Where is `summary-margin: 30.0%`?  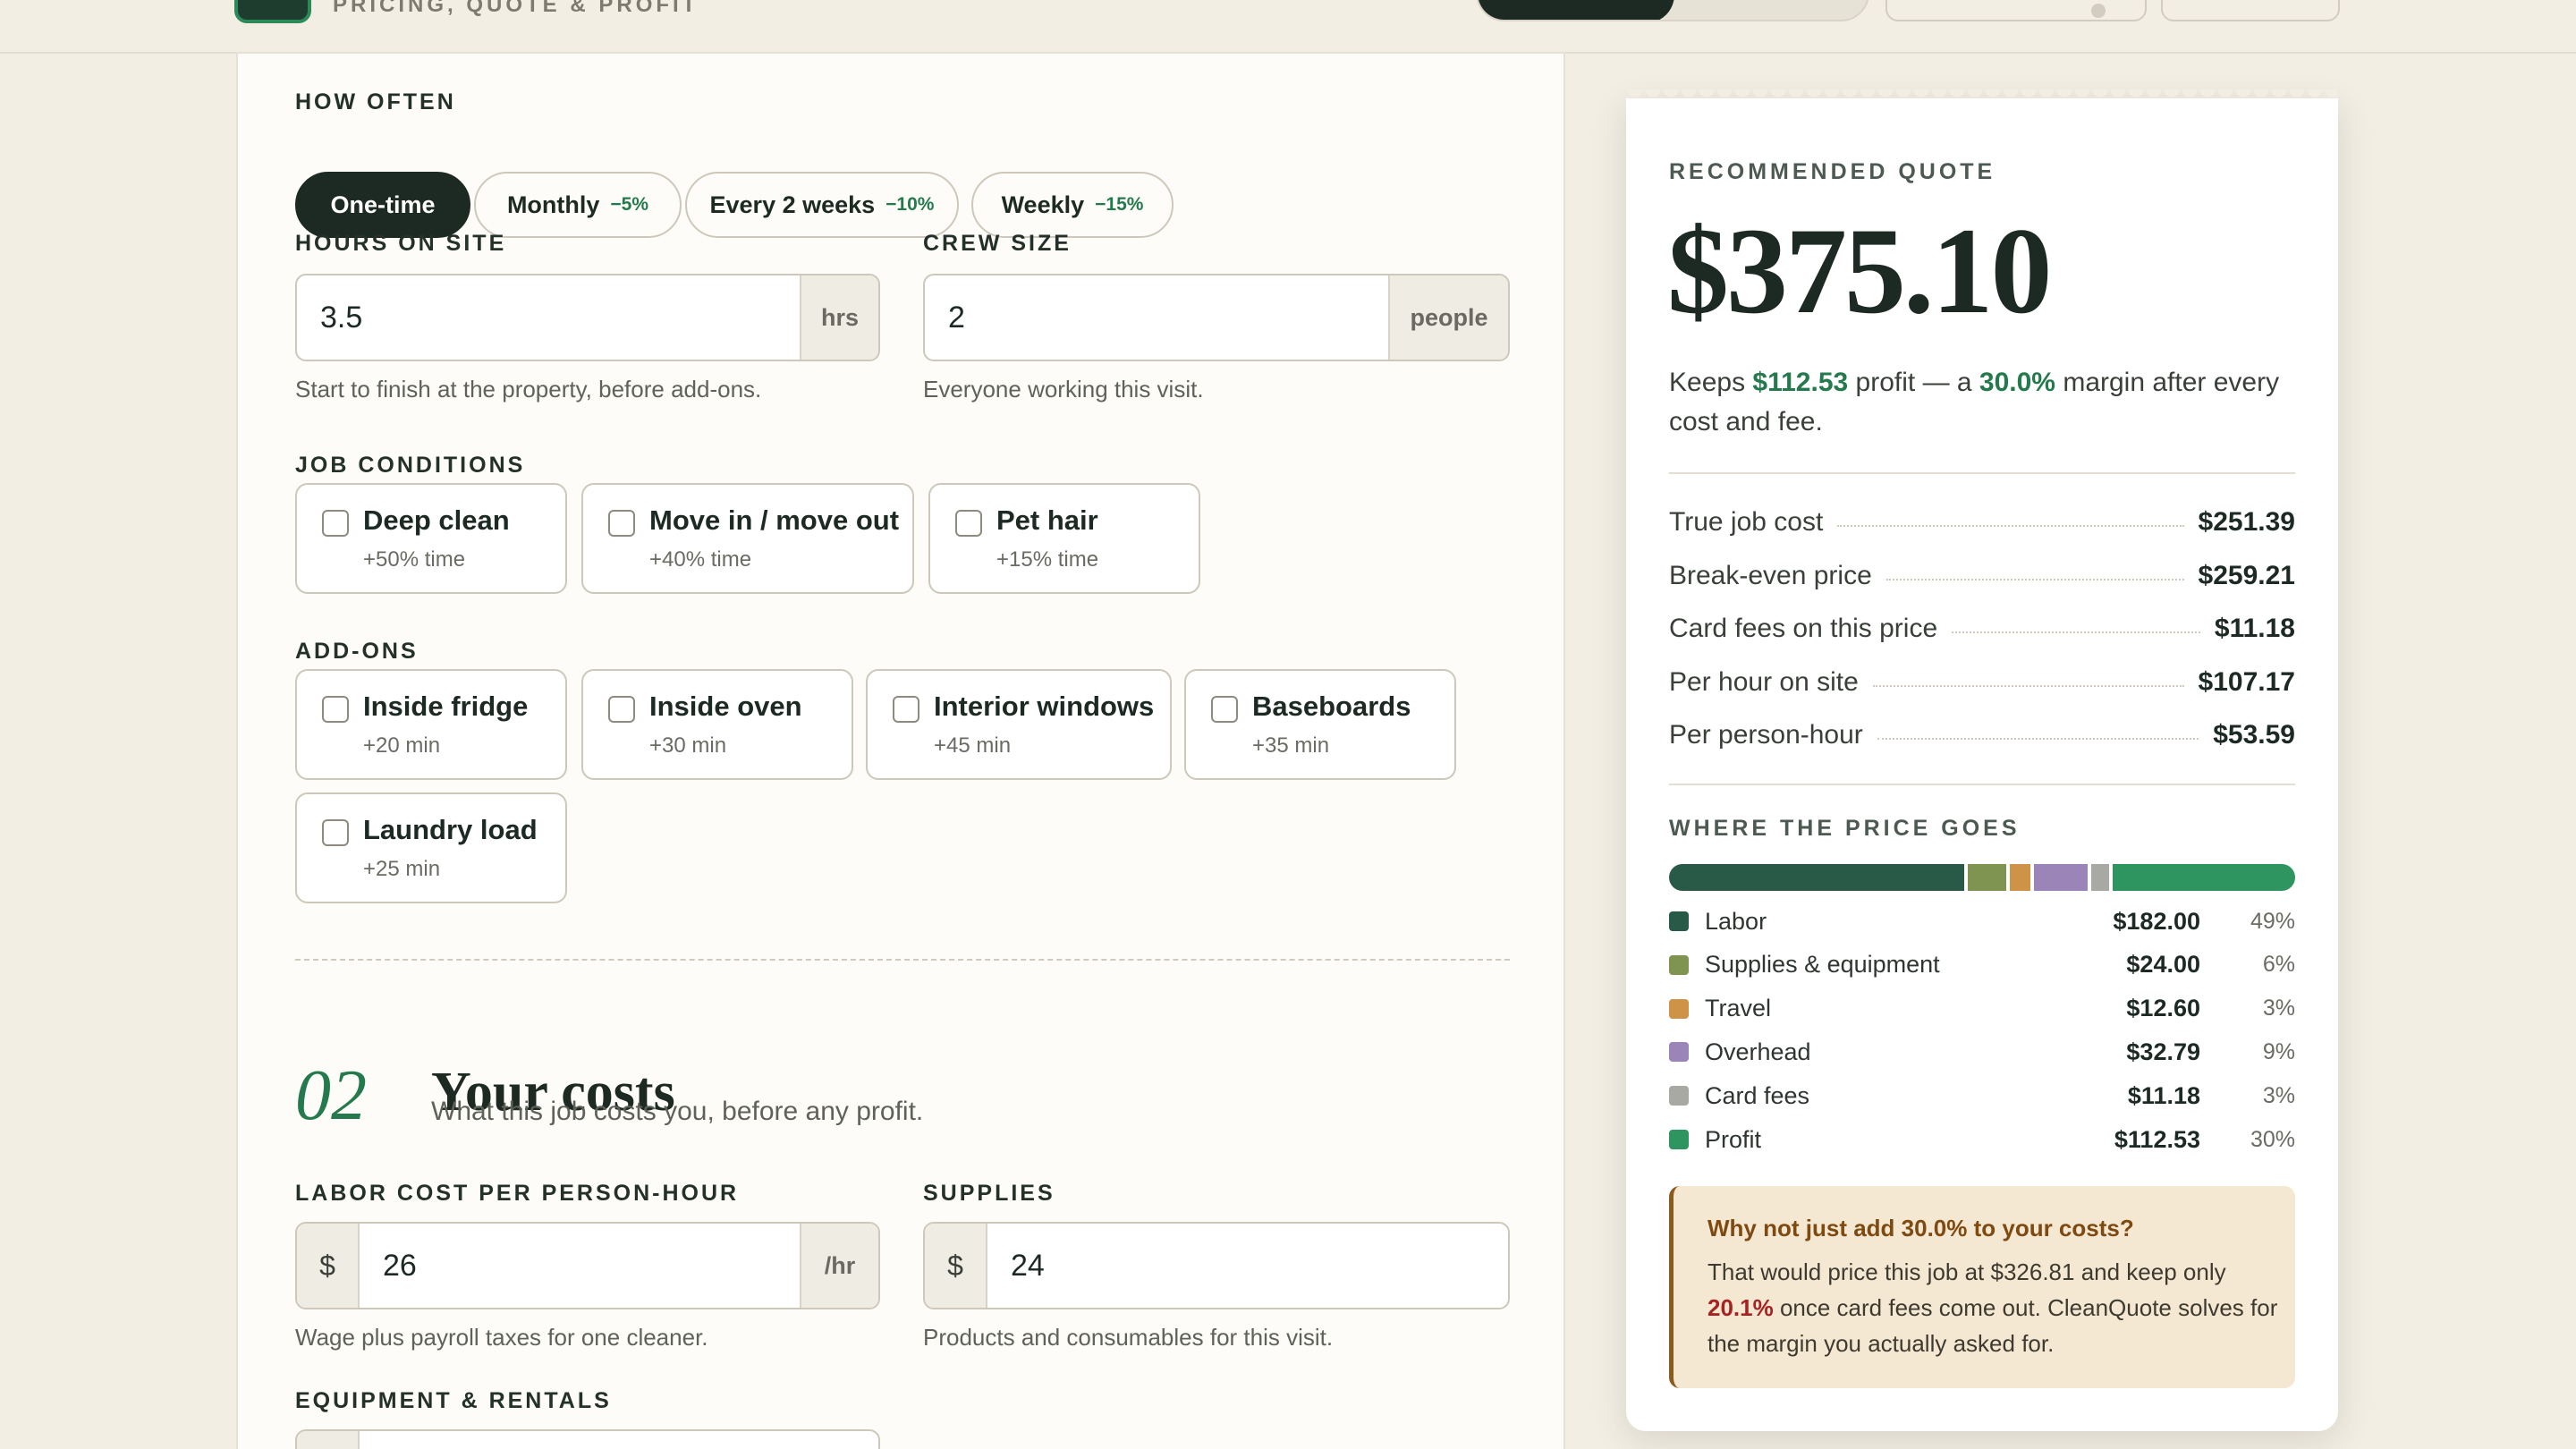
summary-margin: 30.0% is located at coordinates (2017, 382).